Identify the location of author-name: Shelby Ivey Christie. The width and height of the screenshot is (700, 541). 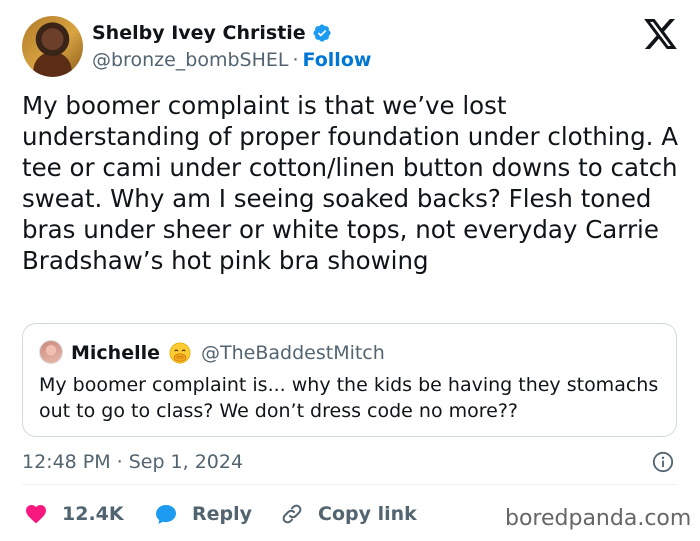
(199, 33).